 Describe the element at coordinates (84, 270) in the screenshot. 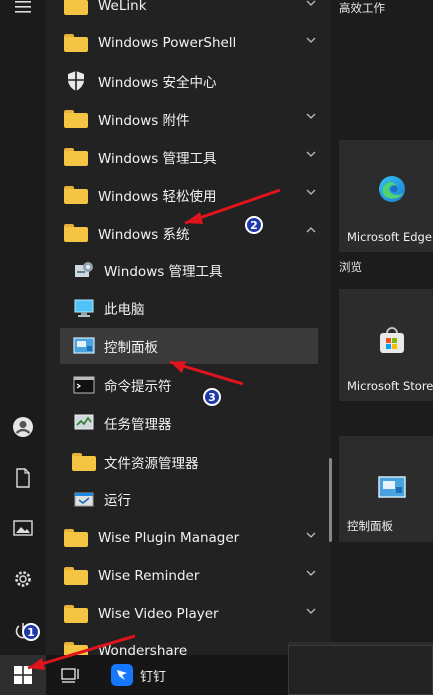

I see `admin-tools-icon` at that location.